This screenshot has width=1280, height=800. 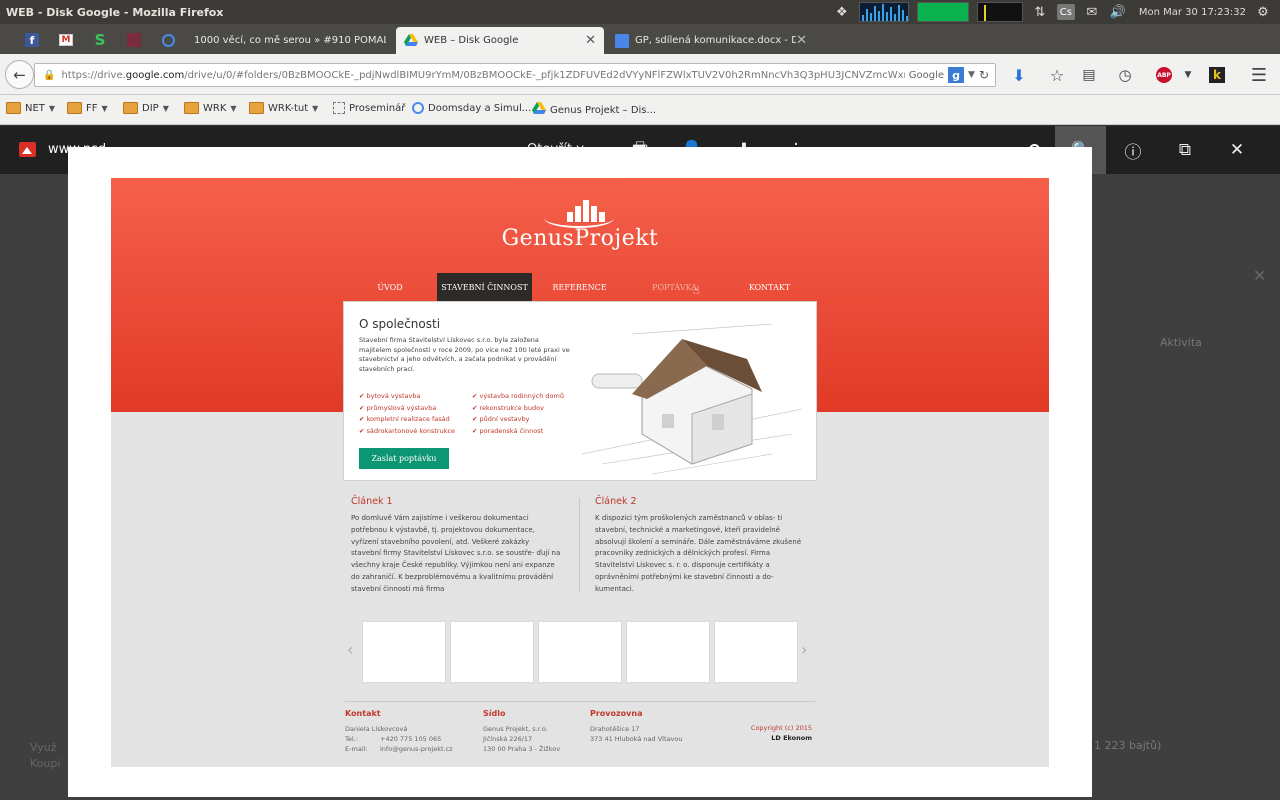 I want to click on adblock-icon: ABP, so click(x=1164, y=75).